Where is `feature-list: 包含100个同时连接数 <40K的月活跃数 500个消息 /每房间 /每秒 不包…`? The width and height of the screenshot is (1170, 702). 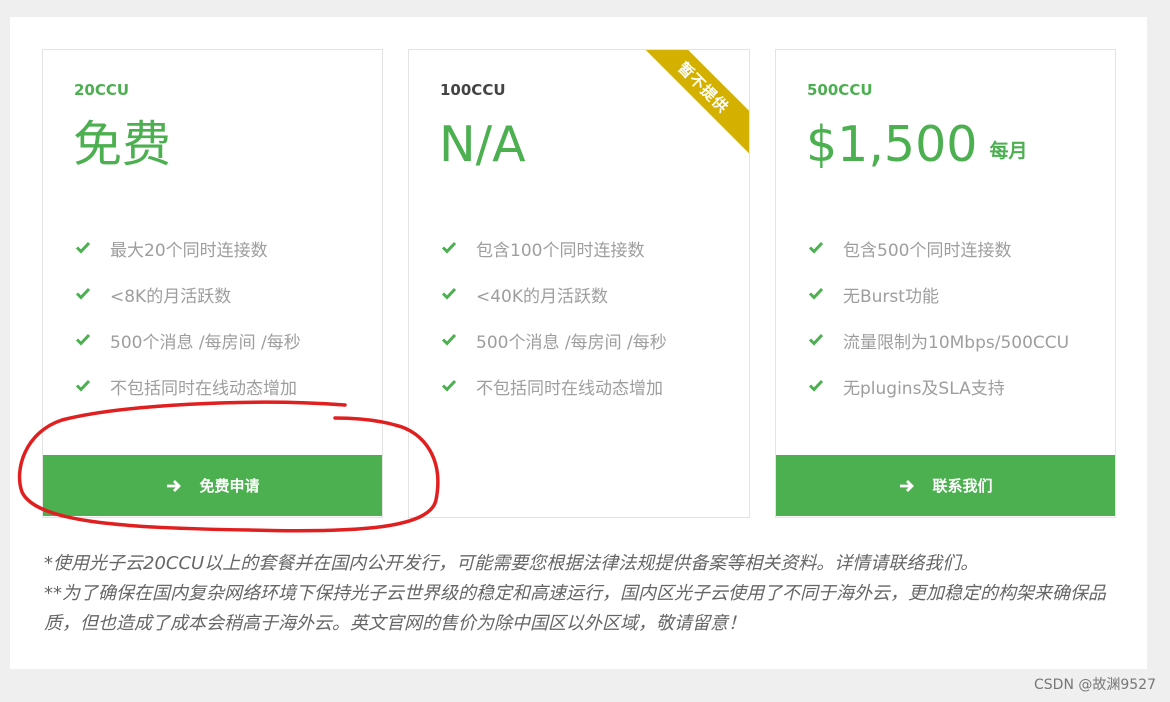
feature-list: 包含100个同时连接数 <40K的月活跃数 500个消息 /每房间 /每秒 不包… is located at coordinates (554, 328).